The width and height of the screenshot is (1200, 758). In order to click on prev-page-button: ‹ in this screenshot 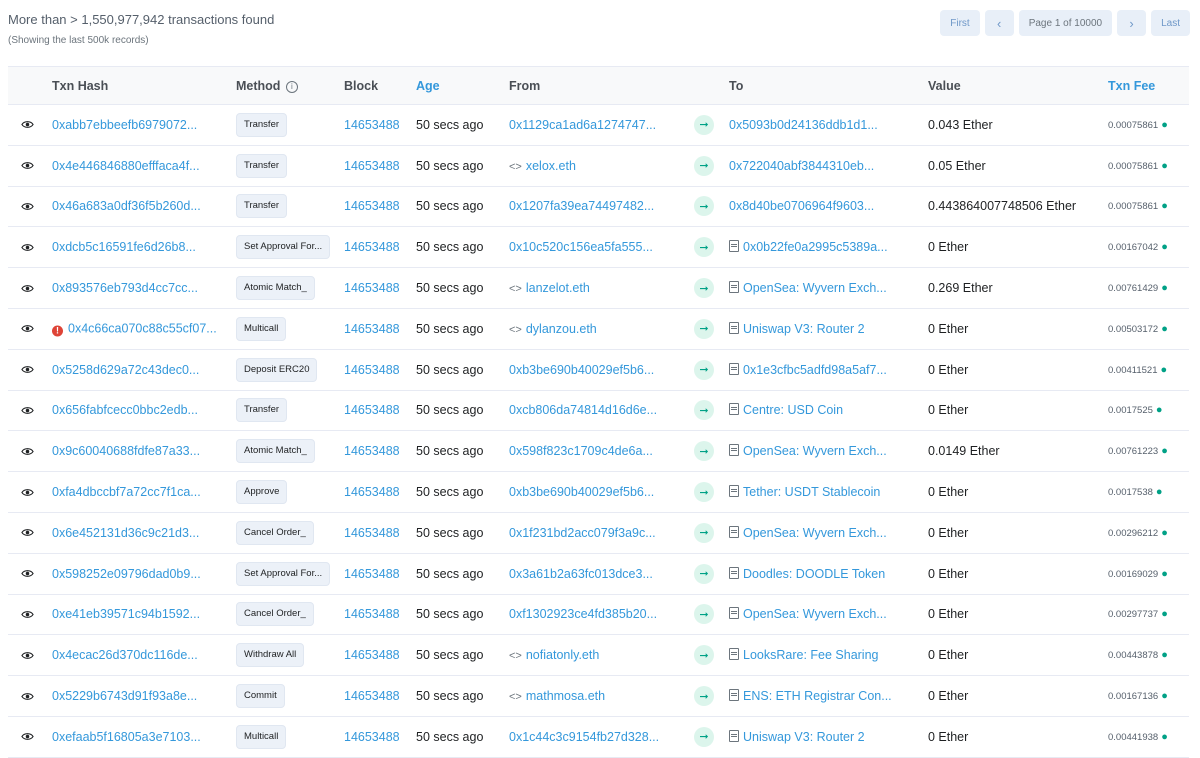, I will do `click(999, 23)`.